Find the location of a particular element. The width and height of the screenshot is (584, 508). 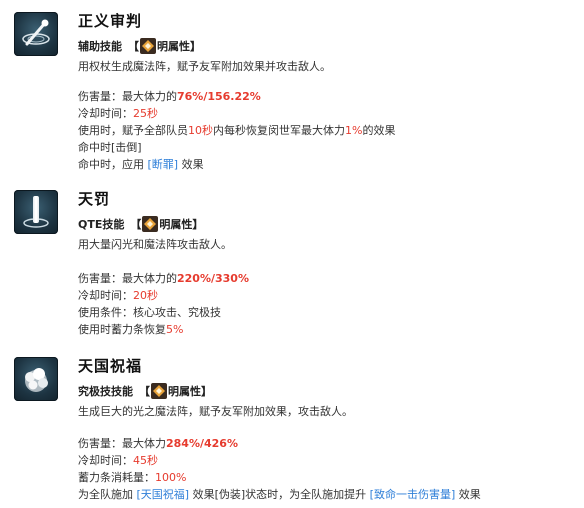

skill-type-row: 辅助技能 【 明属性 】 is located at coordinates (139, 46).